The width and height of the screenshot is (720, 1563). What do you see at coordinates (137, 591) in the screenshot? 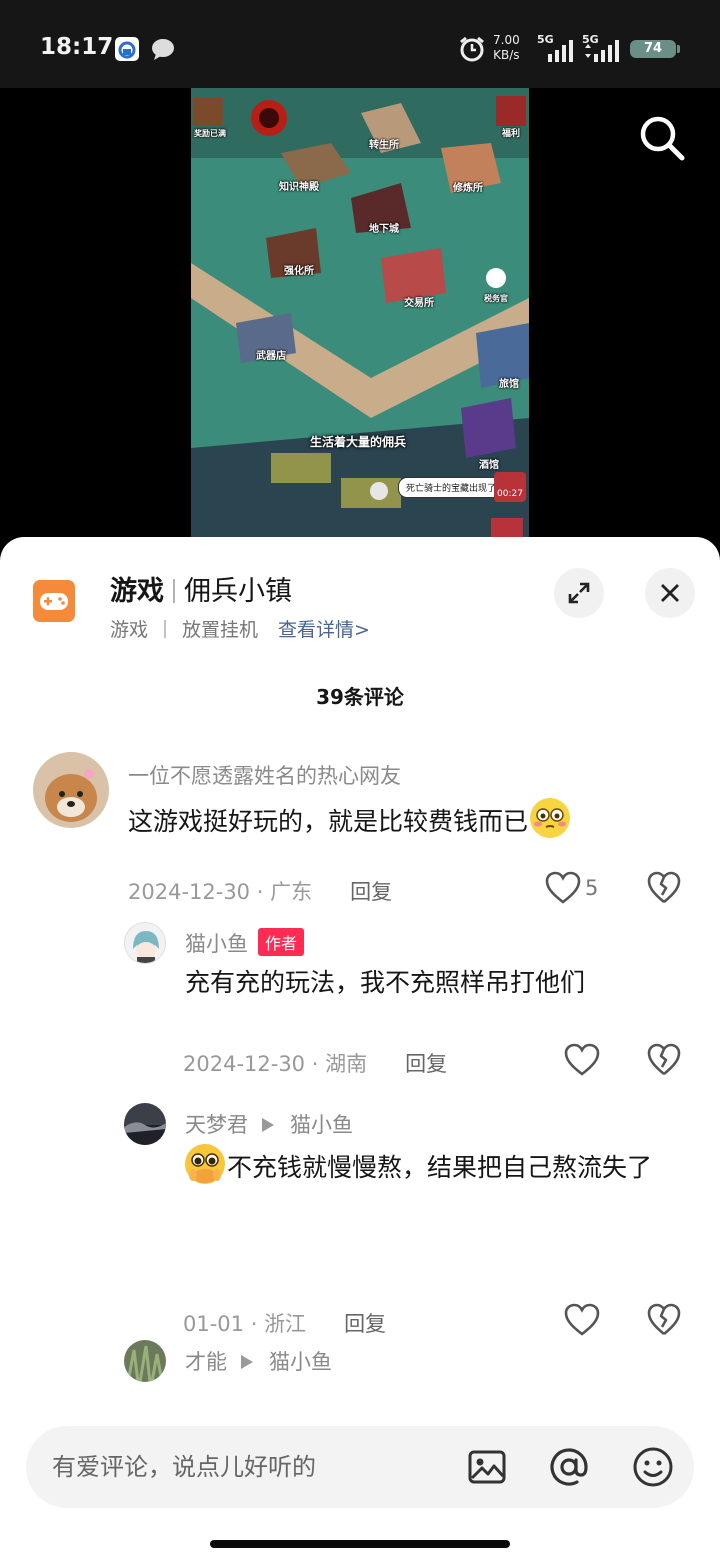
I see `game-category: 游戏` at bounding box center [137, 591].